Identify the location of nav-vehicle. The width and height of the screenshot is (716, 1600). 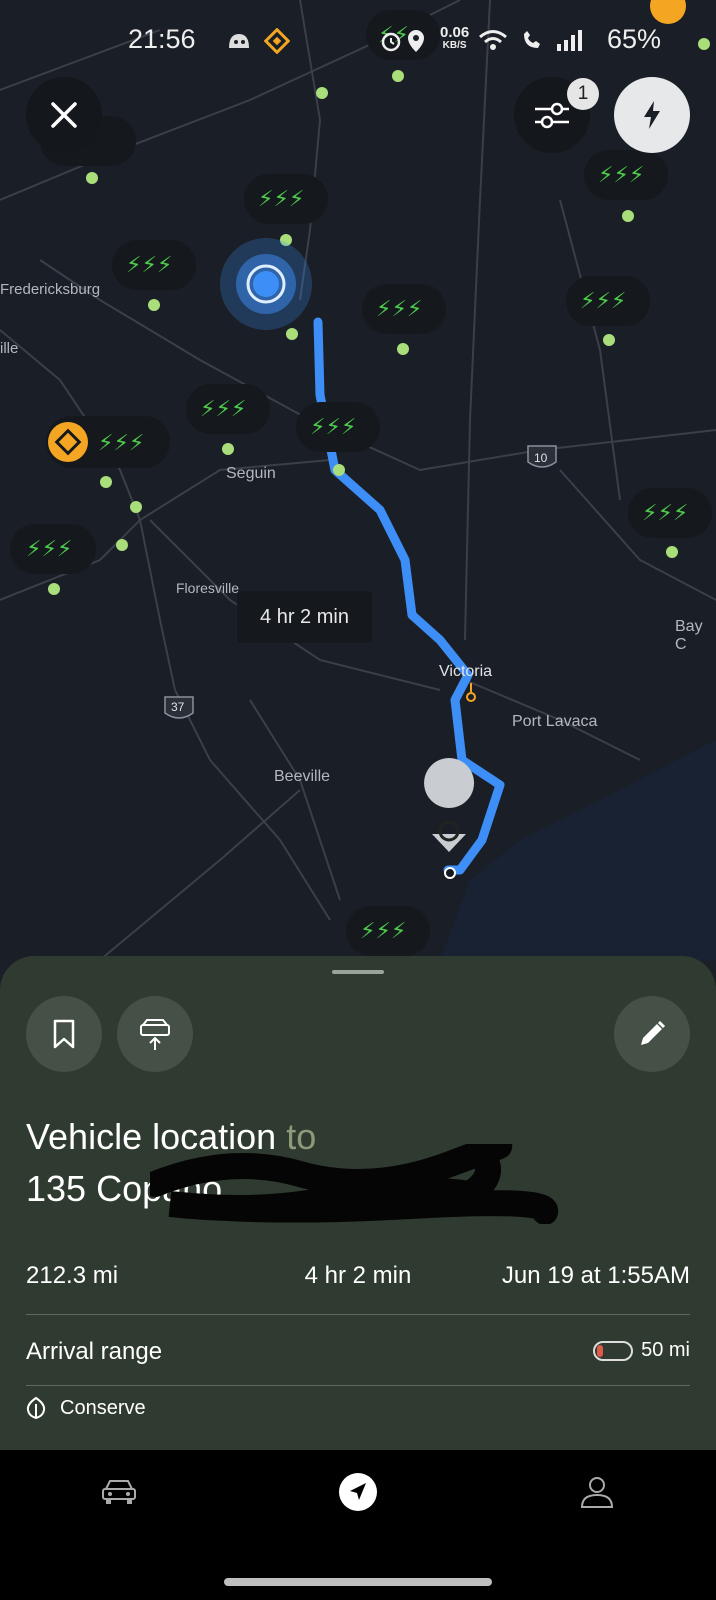
(119, 1492).